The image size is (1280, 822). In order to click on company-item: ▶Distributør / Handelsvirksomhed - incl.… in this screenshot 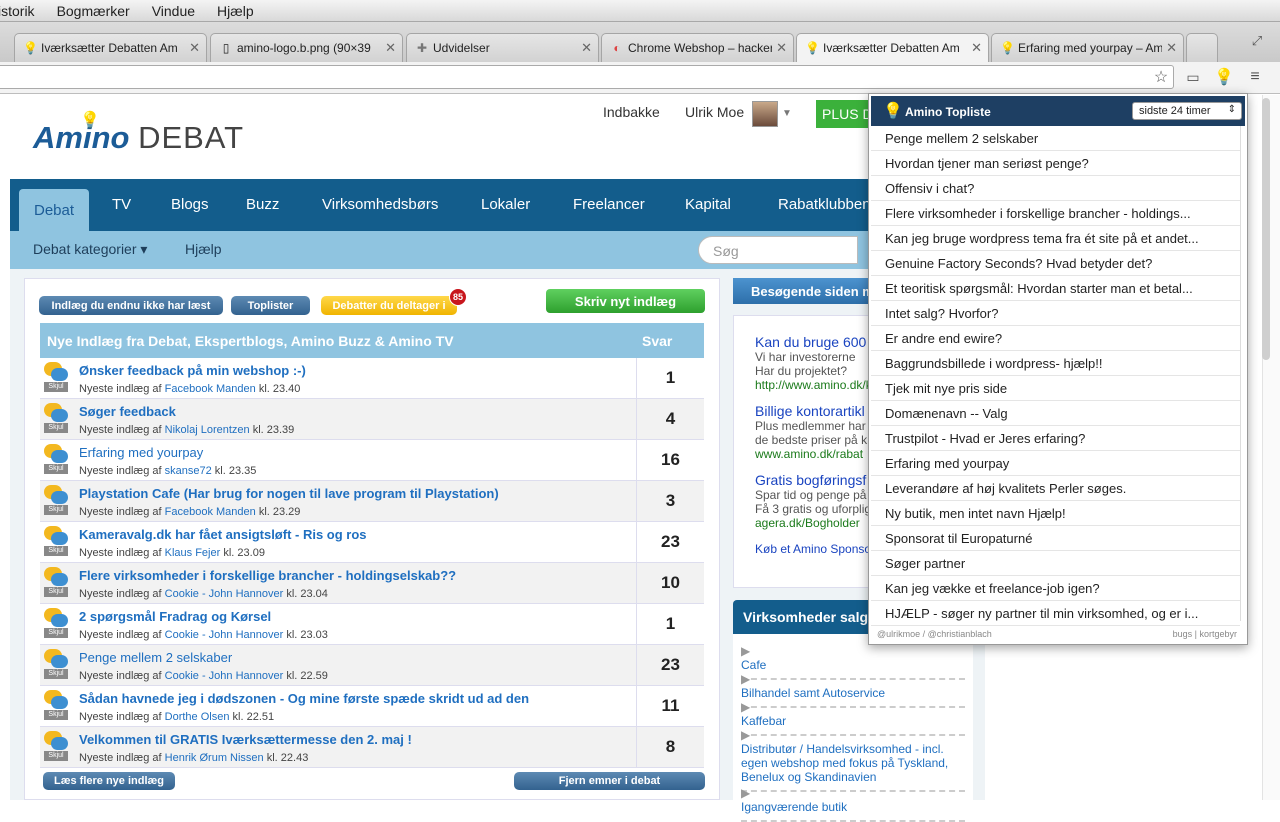, I will do `click(853, 760)`.